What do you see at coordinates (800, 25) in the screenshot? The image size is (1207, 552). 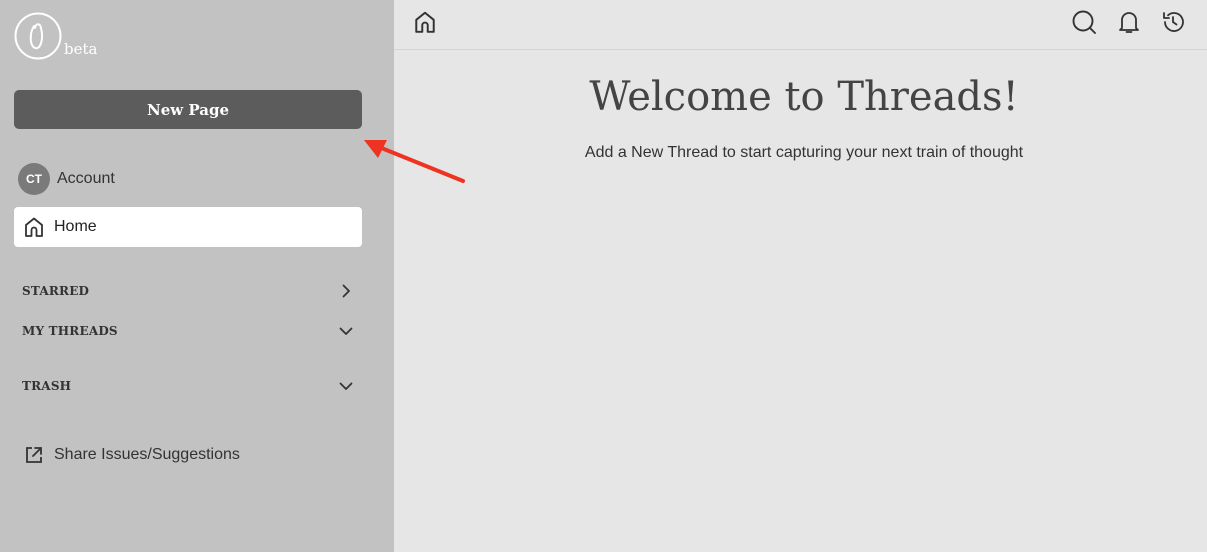 I see `top-bar` at bounding box center [800, 25].